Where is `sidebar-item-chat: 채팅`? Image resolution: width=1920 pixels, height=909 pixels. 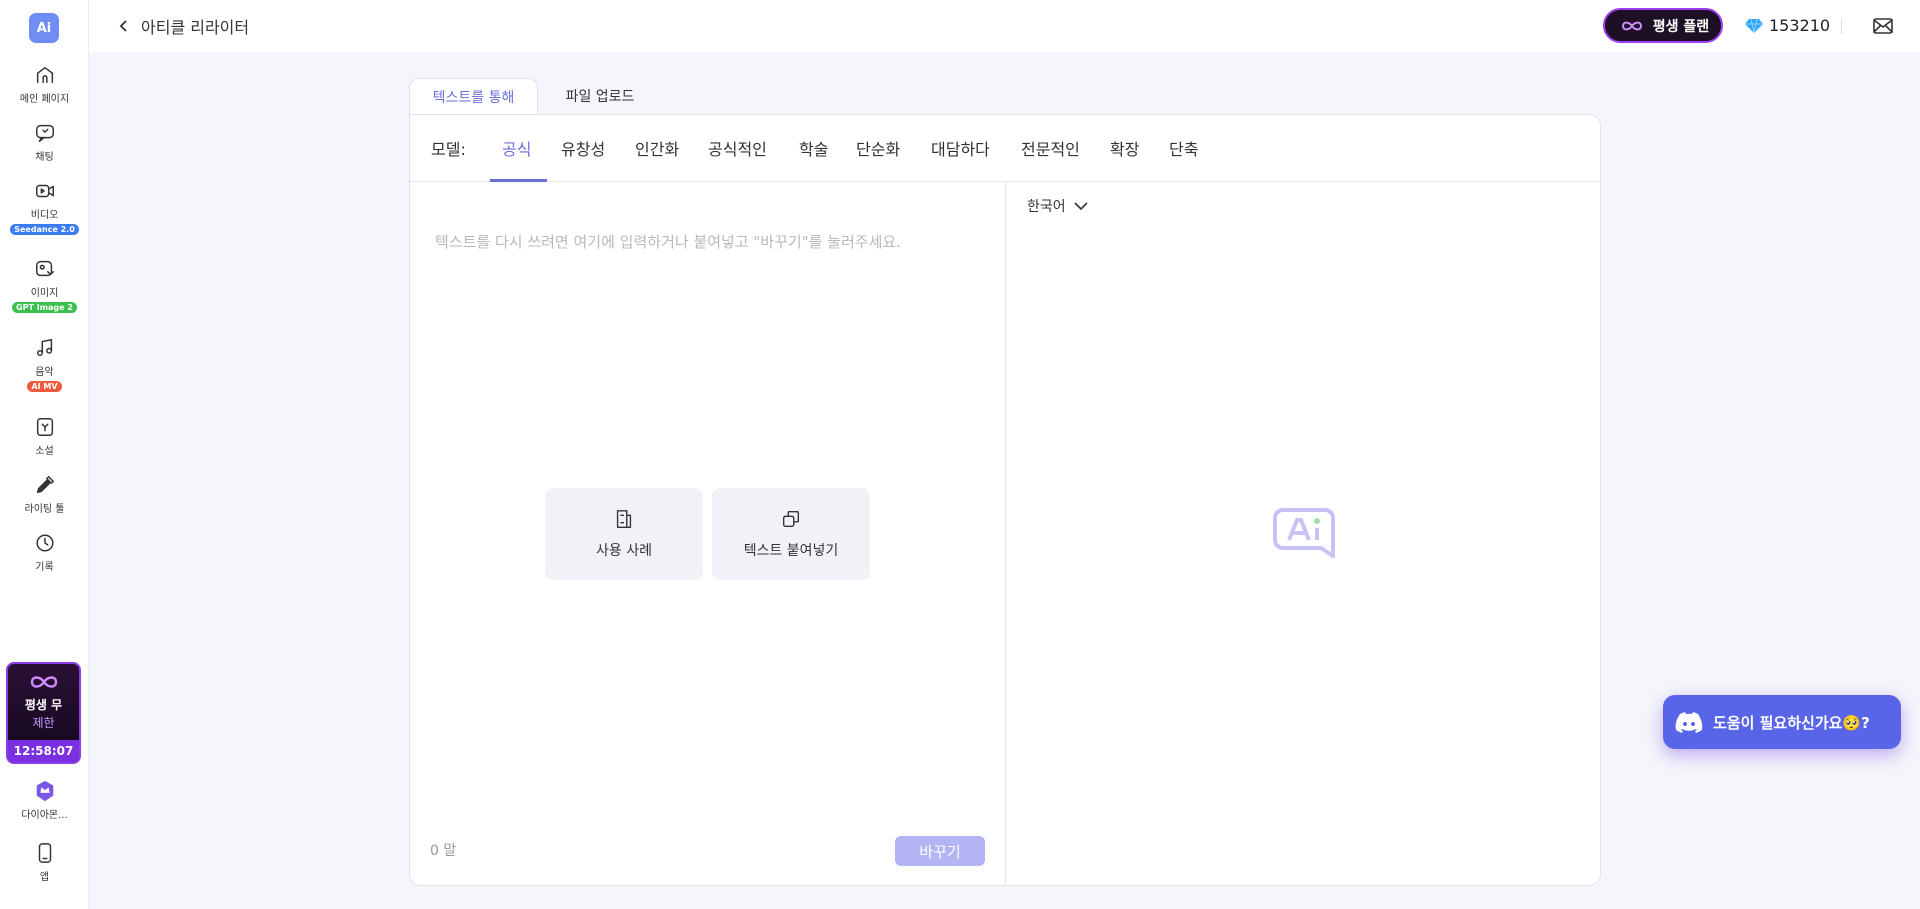 sidebar-item-chat: 채팅 is located at coordinates (44, 142).